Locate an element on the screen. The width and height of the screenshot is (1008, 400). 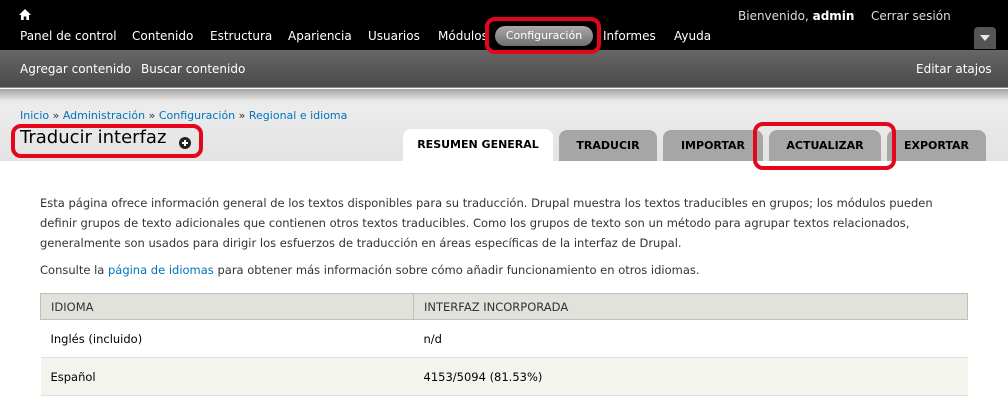
toolbar-toggle-chevron-down-icon is located at coordinates (985, 38).